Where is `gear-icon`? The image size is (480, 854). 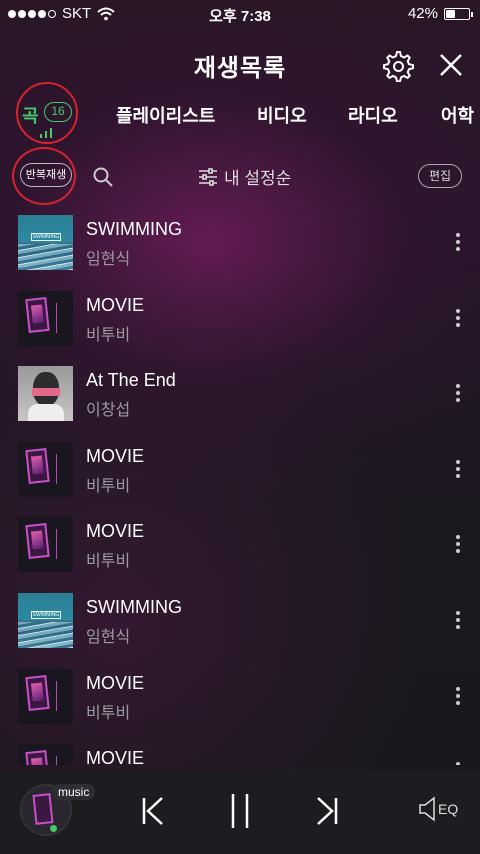 gear-icon is located at coordinates (397, 65).